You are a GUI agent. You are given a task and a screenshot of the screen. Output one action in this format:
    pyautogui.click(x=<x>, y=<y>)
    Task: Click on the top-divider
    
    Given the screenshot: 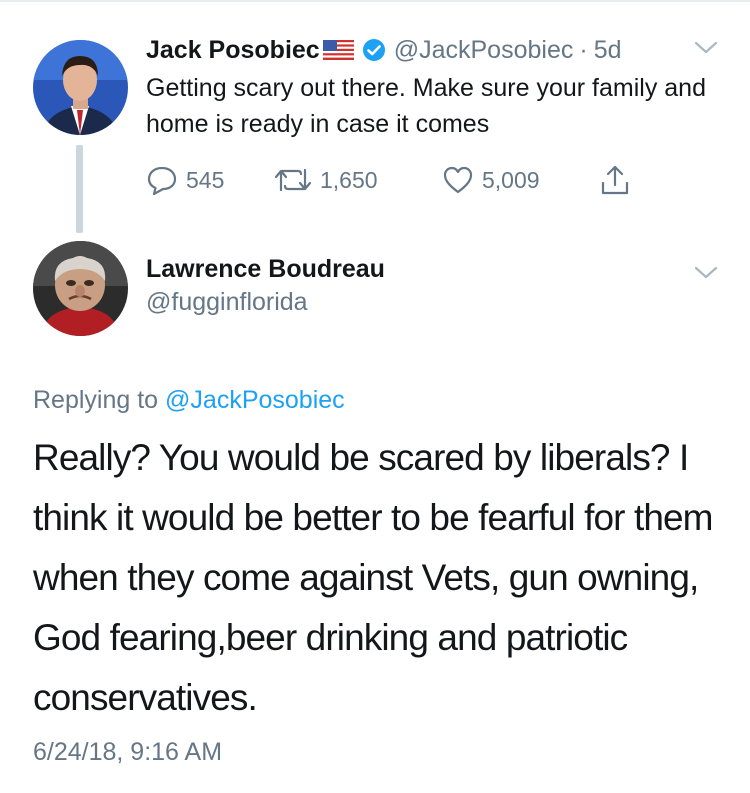 What is the action you would take?
    pyautogui.click(x=375, y=1)
    